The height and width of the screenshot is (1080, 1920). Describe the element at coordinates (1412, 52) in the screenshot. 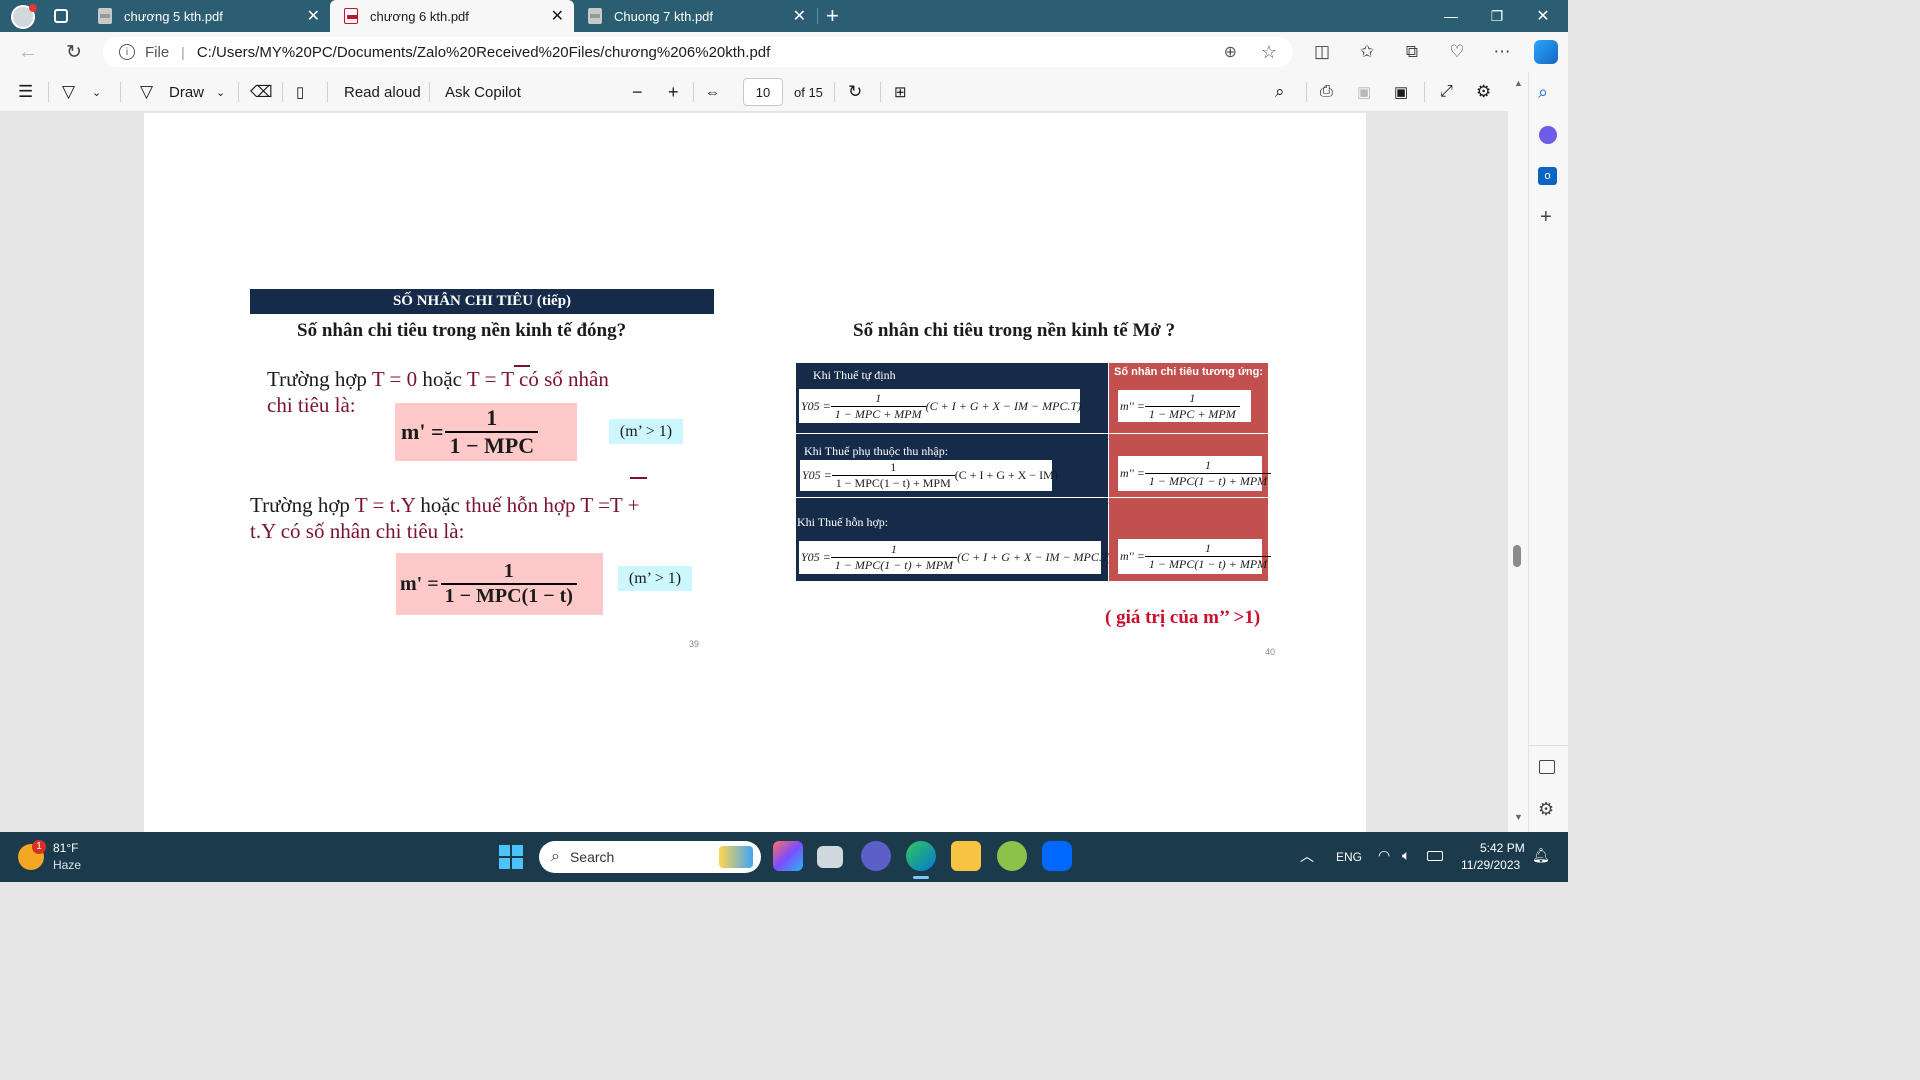

I see `collections-icon: ⧉` at that location.